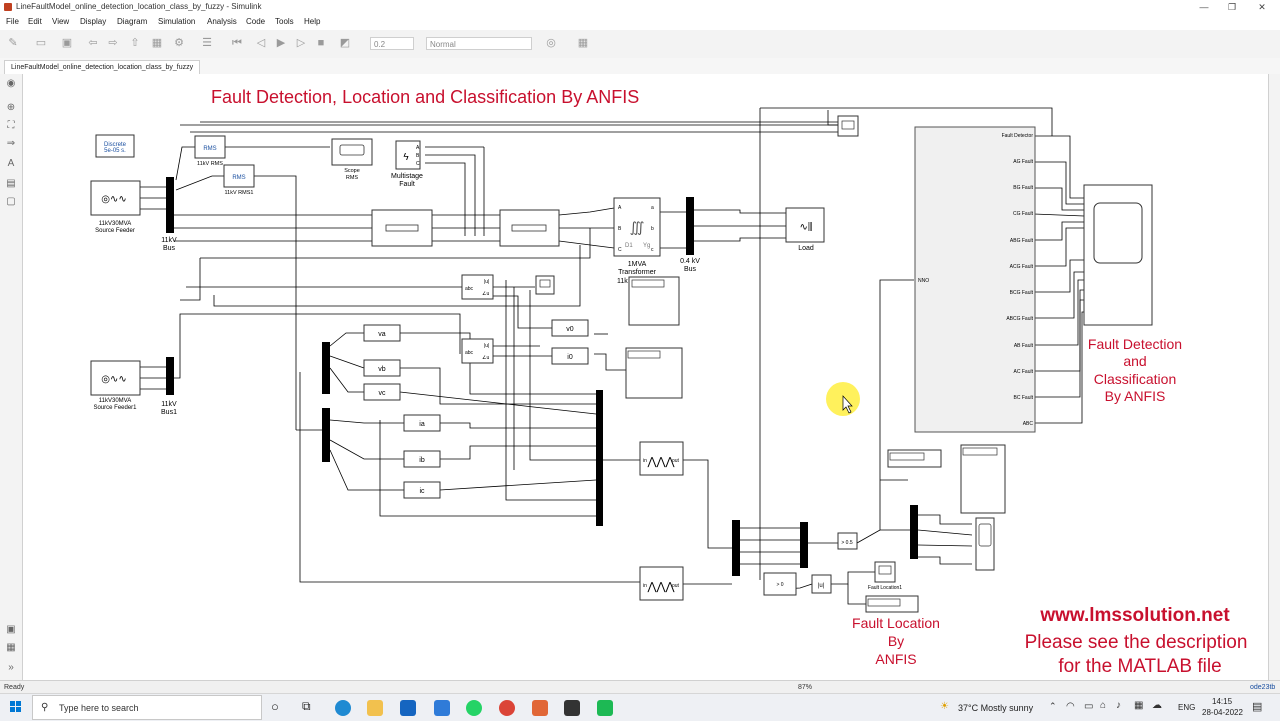 The height and width of the screenshot is (721, 1280). I want to click on detect-label-line1: Fault Detection, so click(1135, 344).